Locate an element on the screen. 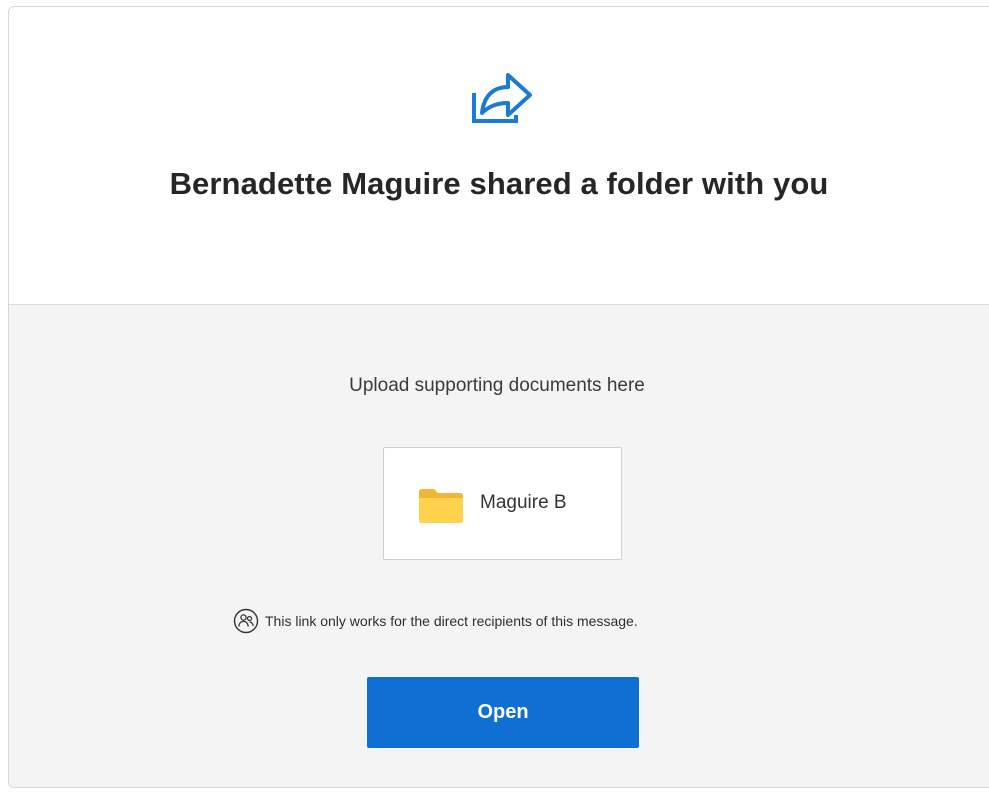 Image resolution: width=989 pixels, height=793 pixels. open-button: Open is located at coordinates (503, 712).